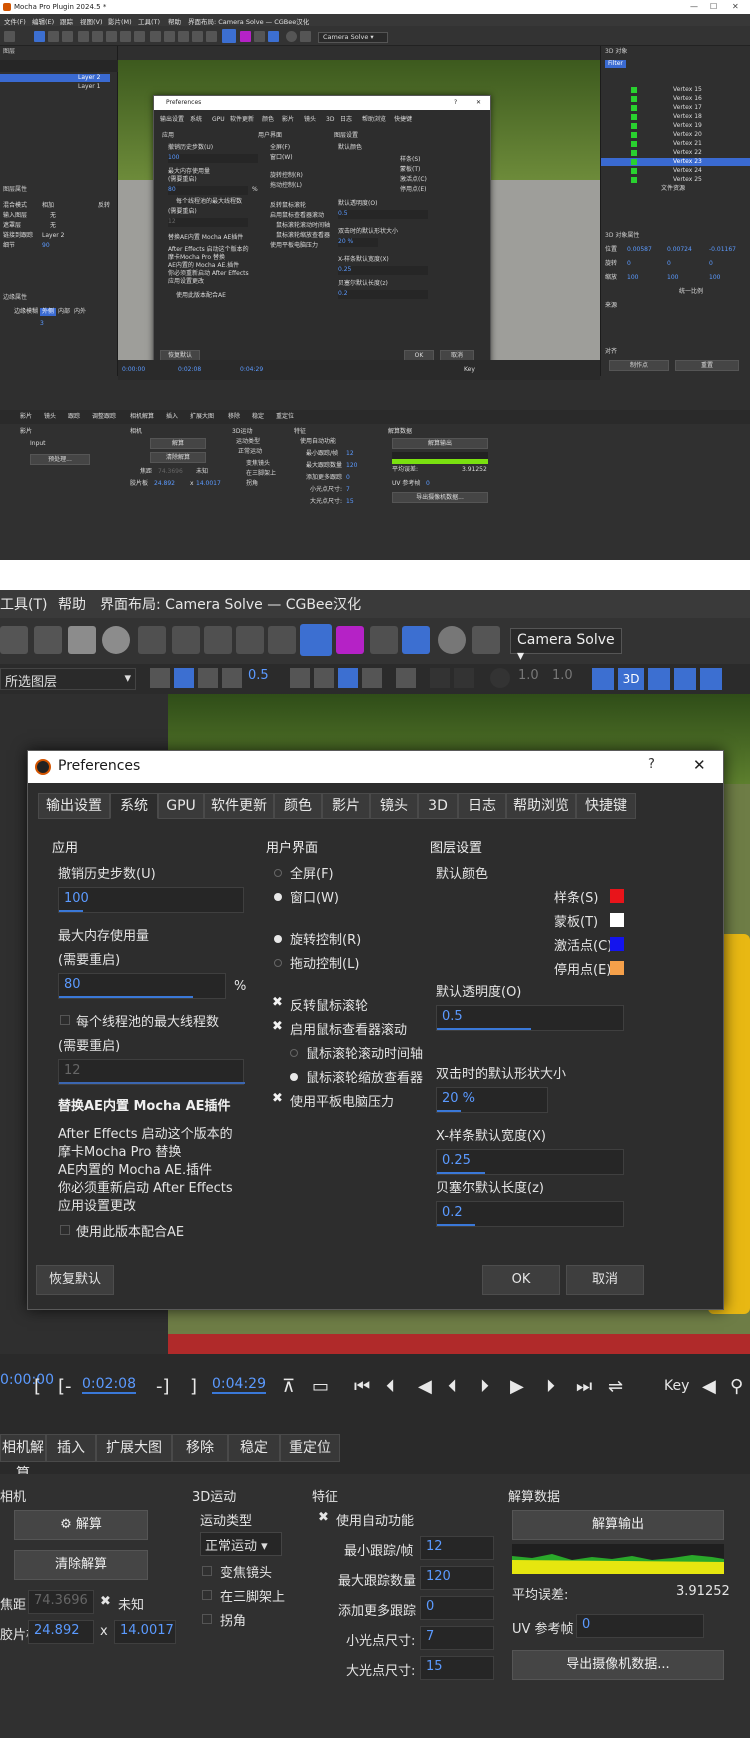 Image resolution: width=750 pixels, height=1738 pixels. I want to click on cancel-button: 取消, so click(605, 1280).